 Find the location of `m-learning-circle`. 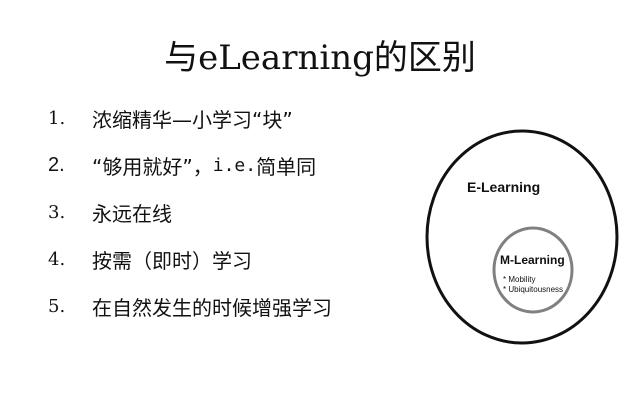

m-learning-circle is located at coordinates (533, 270).